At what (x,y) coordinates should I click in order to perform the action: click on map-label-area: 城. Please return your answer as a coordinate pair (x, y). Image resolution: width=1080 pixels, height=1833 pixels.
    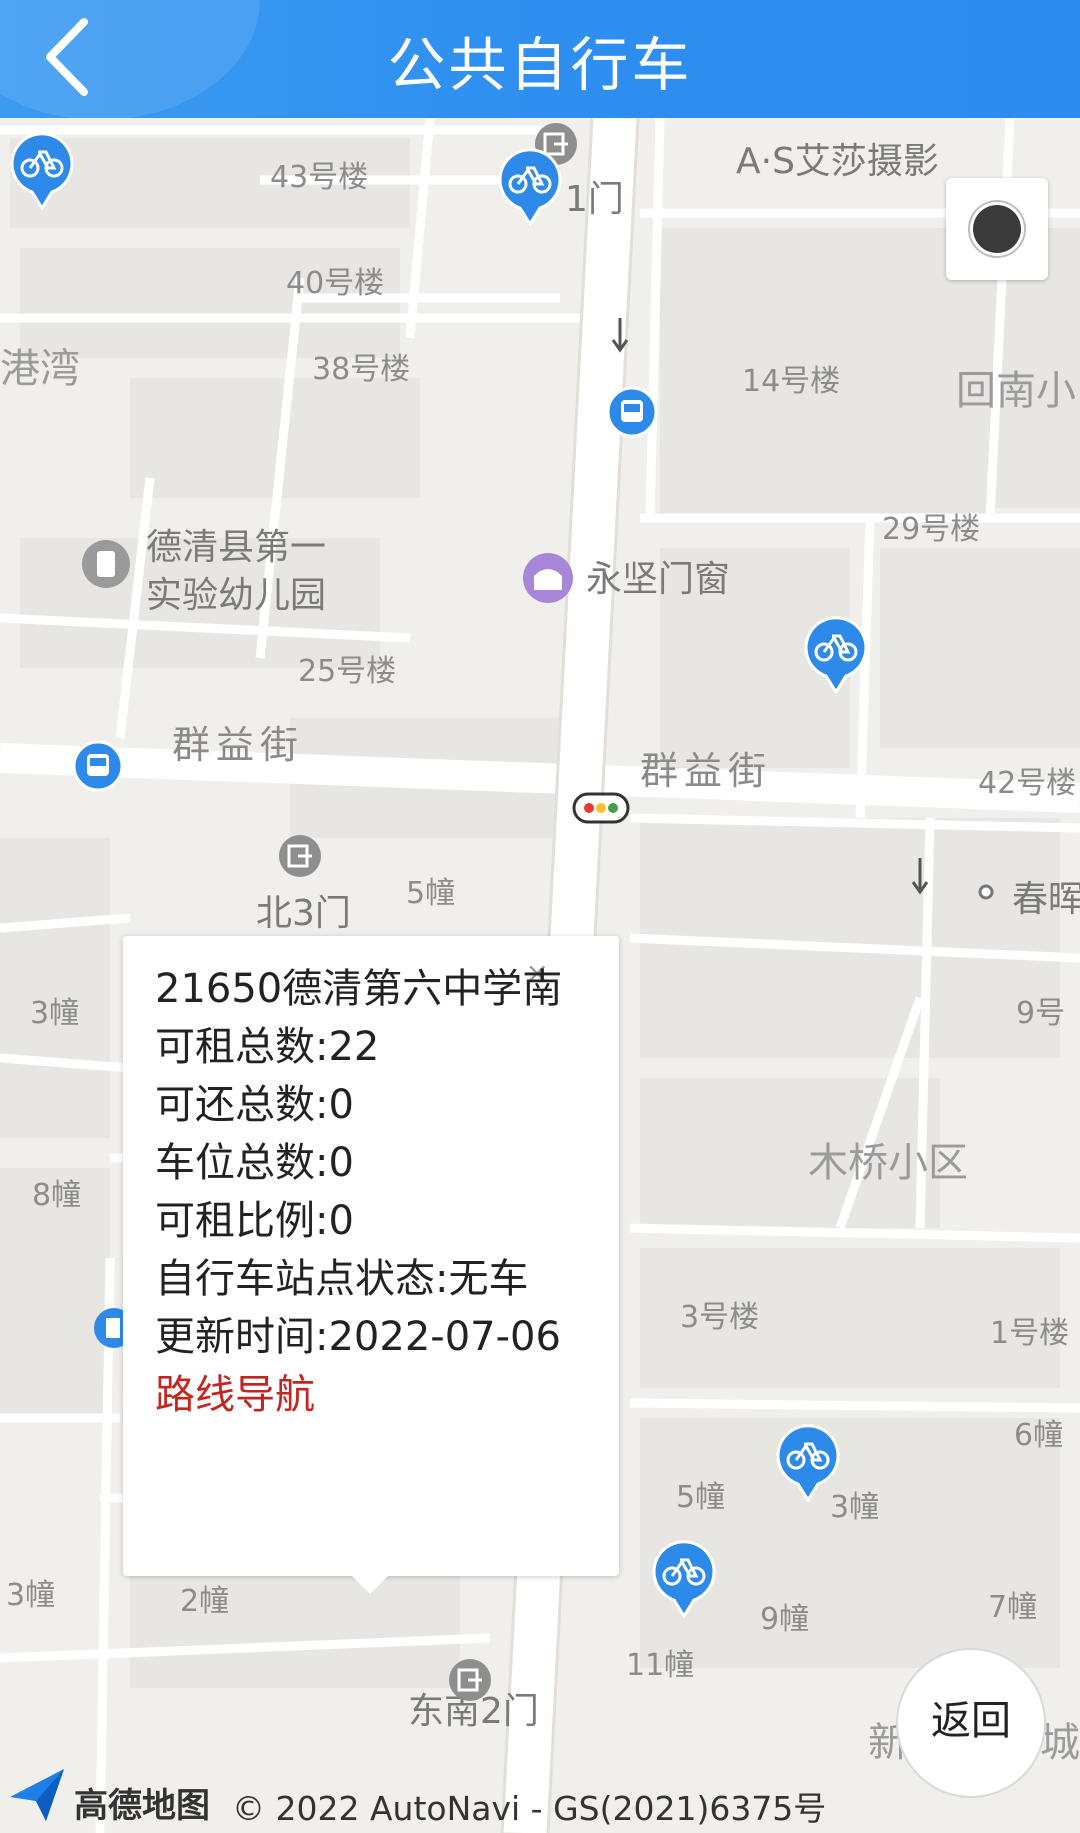
    Looking at the image, I should click on (1060, 1743).